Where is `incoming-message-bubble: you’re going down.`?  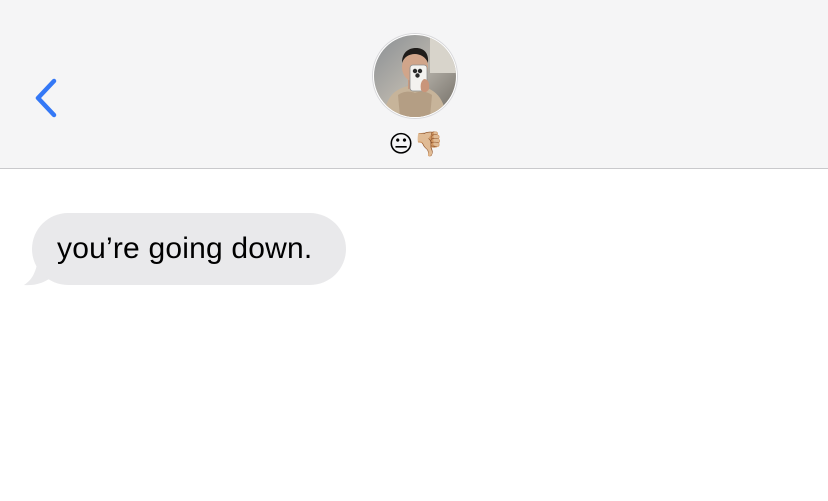 incoming-message-bubble: you’re going down. is located at coordinates (189, 249).